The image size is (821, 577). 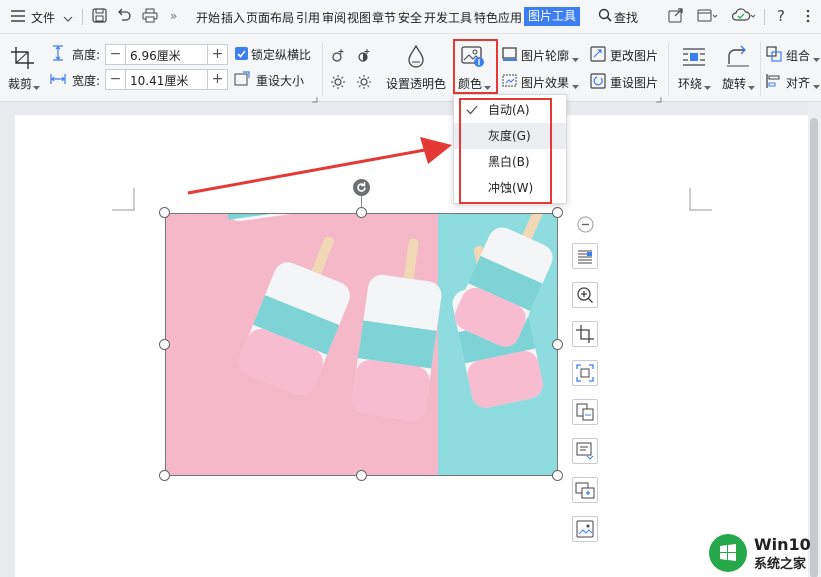 I want to click on convert-icon, so click(x=585, y=412).